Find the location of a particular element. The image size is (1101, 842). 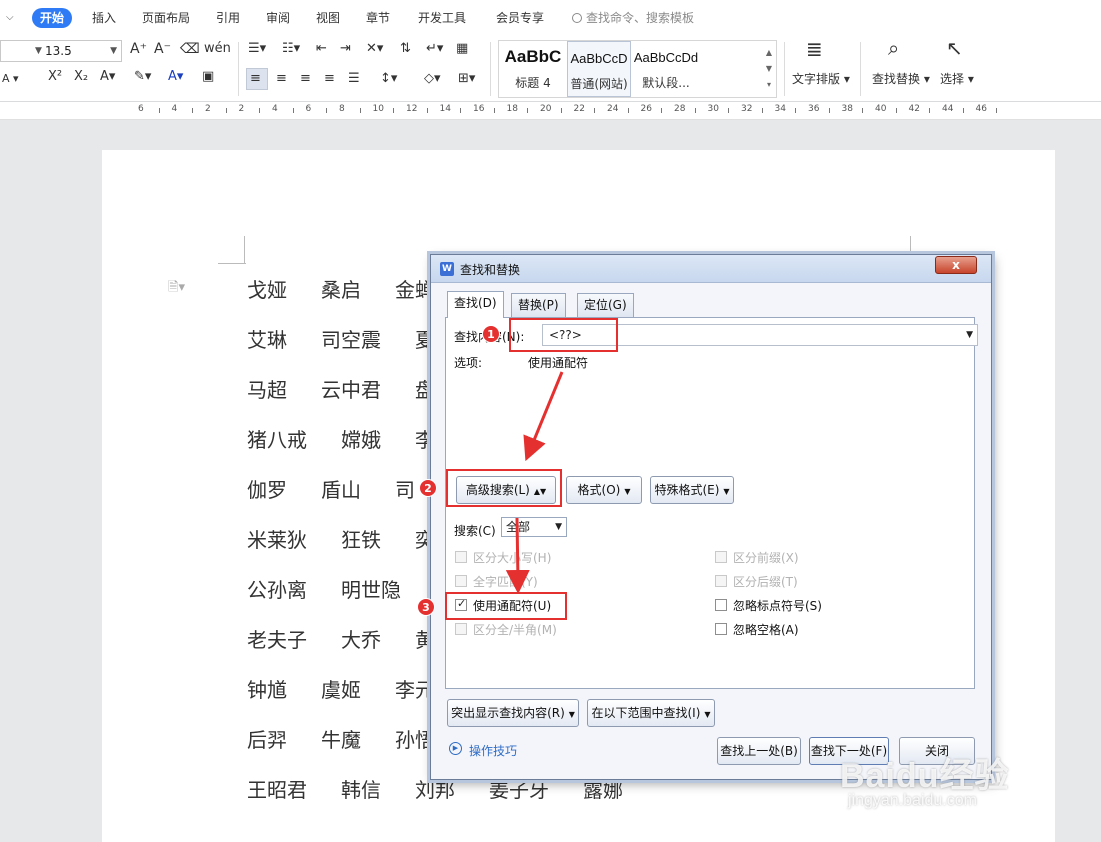

tab-goto: 定位(G) is located at coordinates (605, 305).